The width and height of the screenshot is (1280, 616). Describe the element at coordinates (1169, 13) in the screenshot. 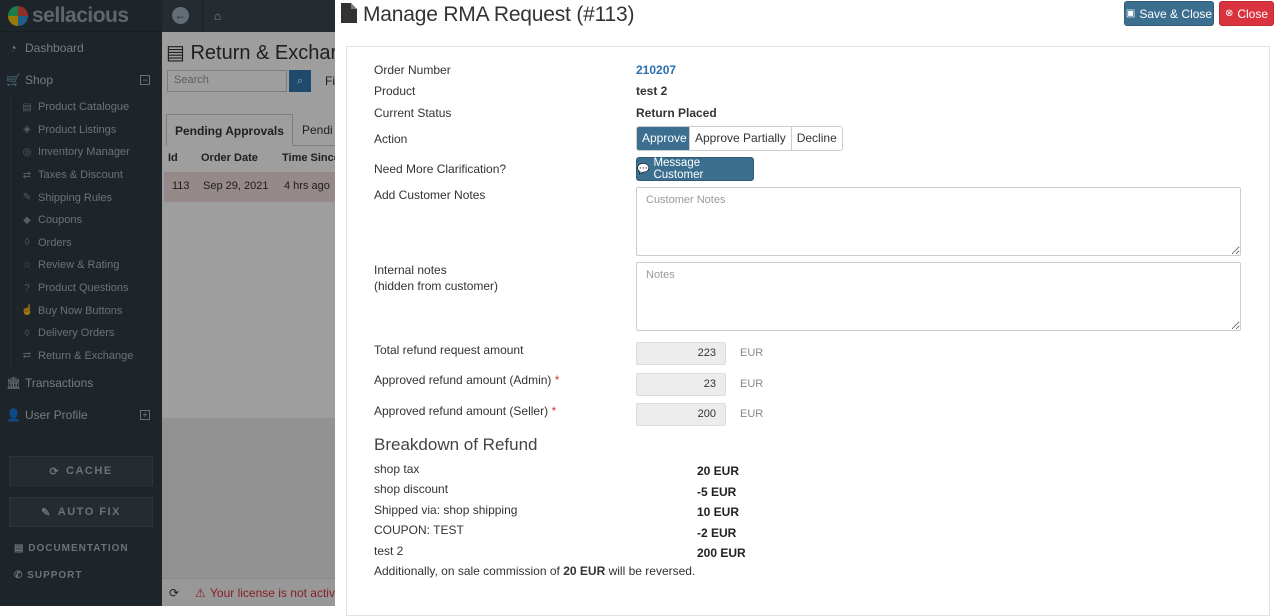

I see `save-close-button: ▣ Save & Close` at that location.